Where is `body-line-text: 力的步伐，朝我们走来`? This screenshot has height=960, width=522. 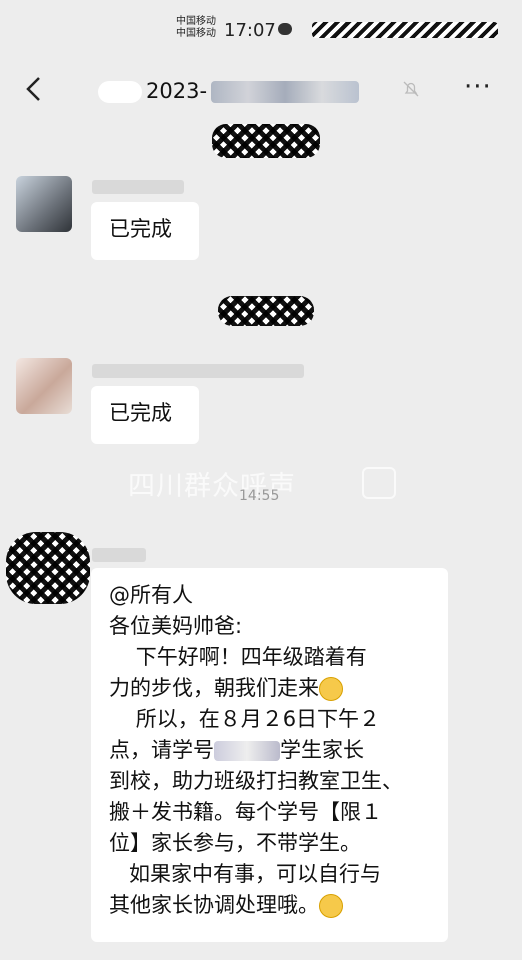
body-line-text: 力的步伐，朝我们走来 is located at coordinates (214, 688).